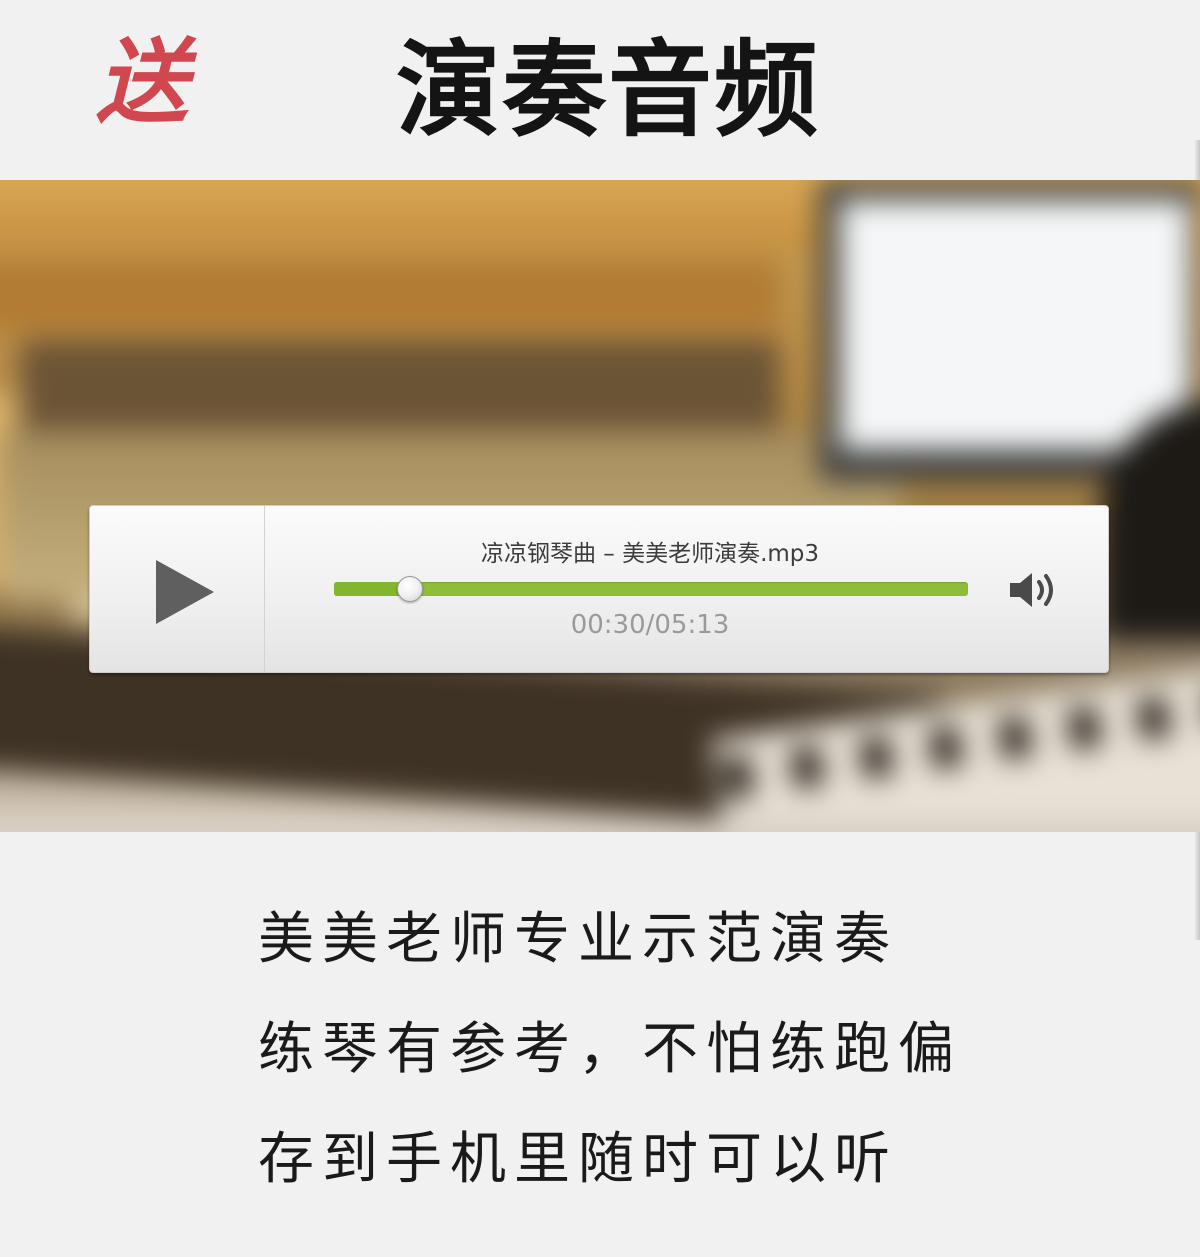 The image size is (1200, 1257). I want to click on header: 送 演奏音频, so click(600, 90).